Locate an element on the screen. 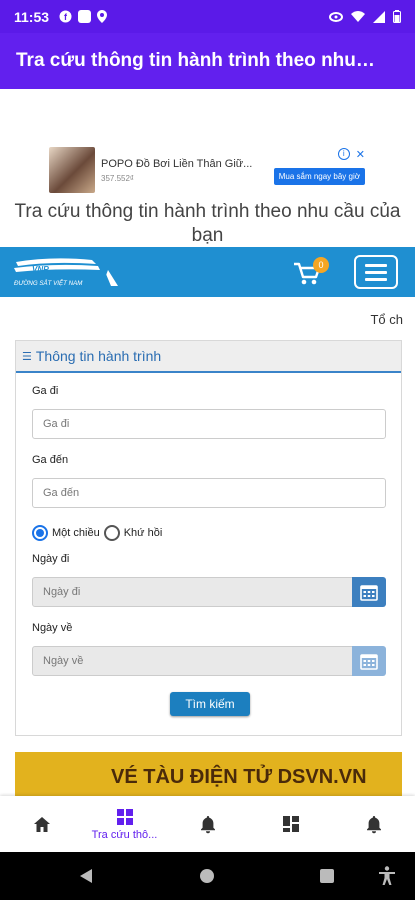 Image resolution: width=415 pixels, height=900 pixels. depart-calendar-button is located at coordinates (369, 592).